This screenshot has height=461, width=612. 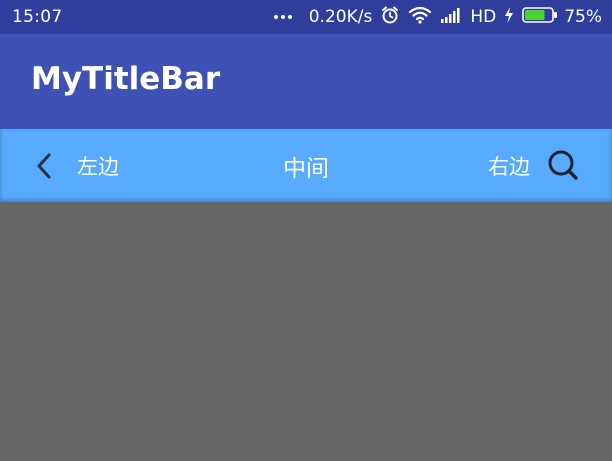 What do you see at coordinates (509, 166) in the screenshot?
I see `right-label: 右边` at bounding box center [509, 166].